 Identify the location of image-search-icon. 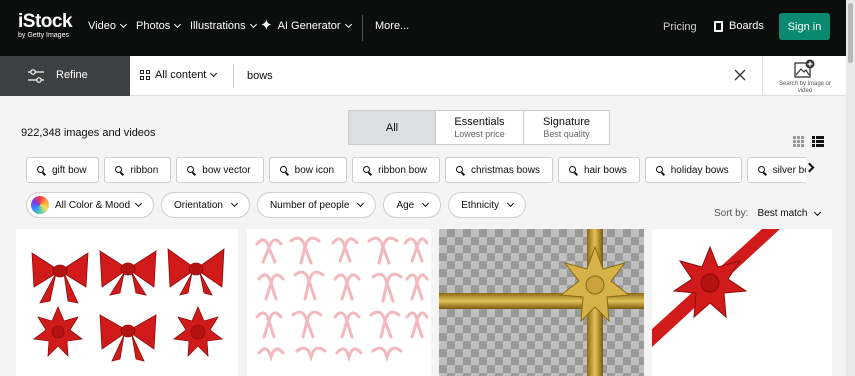
(804, 68).